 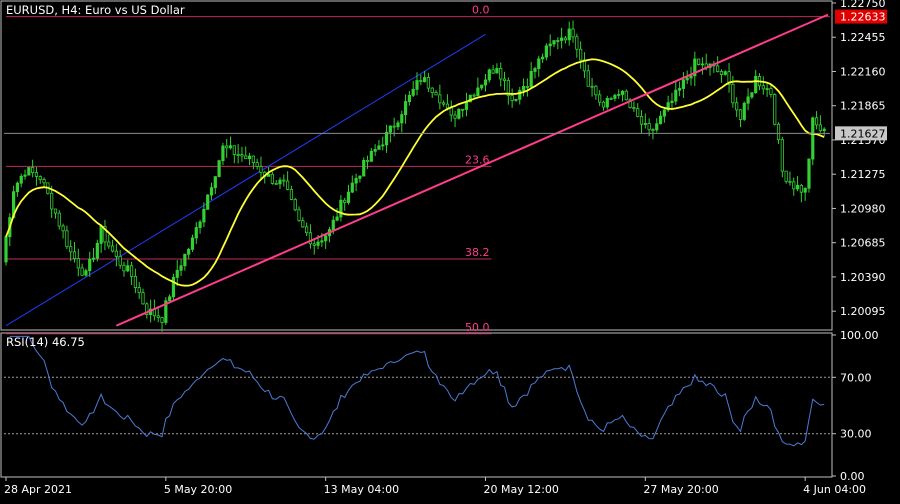 What do you see at coordinates (45, 342) in the screenshot?
I see `rsi-title: RSI(14) 46.75` at bounding box center [45, 342].